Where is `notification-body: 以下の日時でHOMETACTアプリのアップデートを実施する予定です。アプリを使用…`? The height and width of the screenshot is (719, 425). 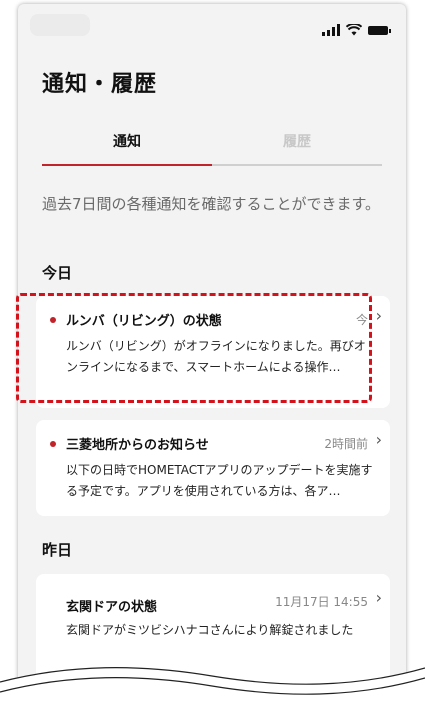
notification-body: 以下の日時でHOMETACTアプリのアップデートを実施する予定です。アプリを使用… is located at coordinates (219, 480).